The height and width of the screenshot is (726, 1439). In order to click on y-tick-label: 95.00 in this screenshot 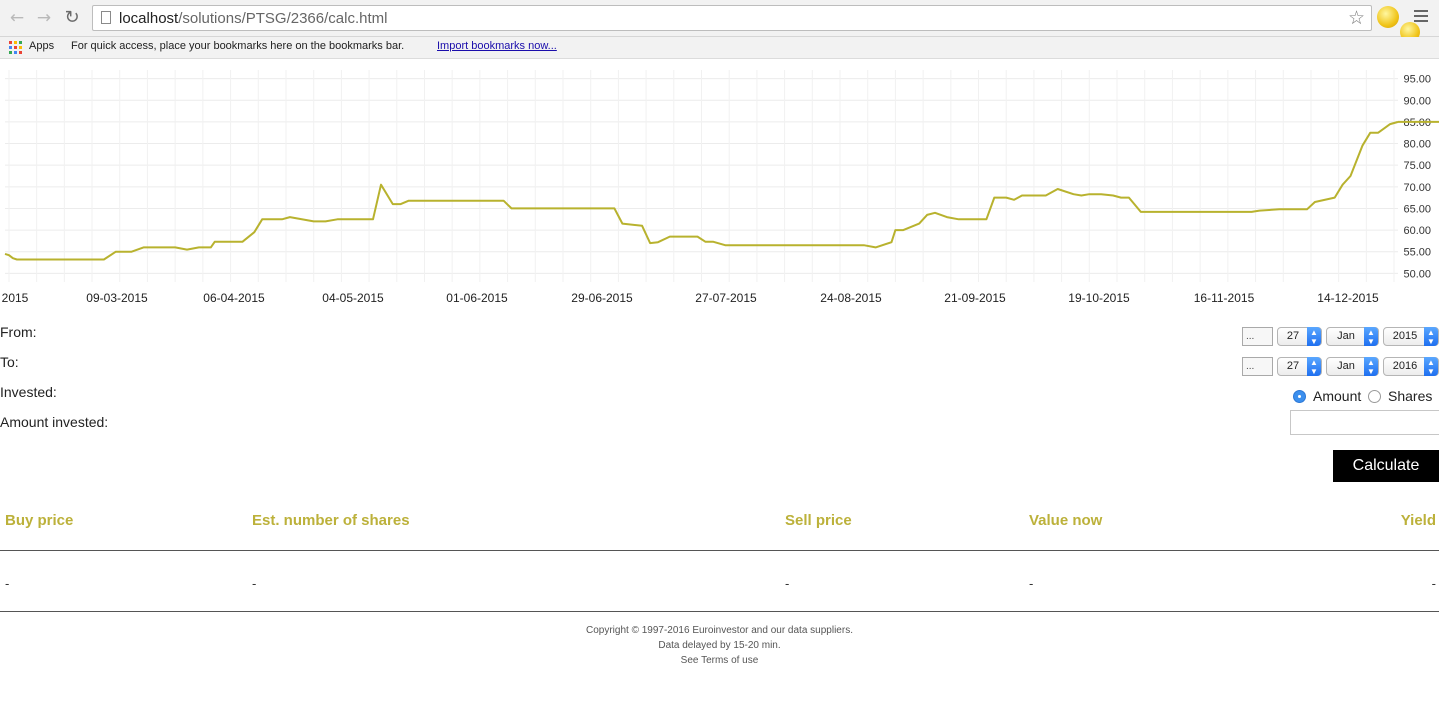, I will do `click(1417, 80)`.